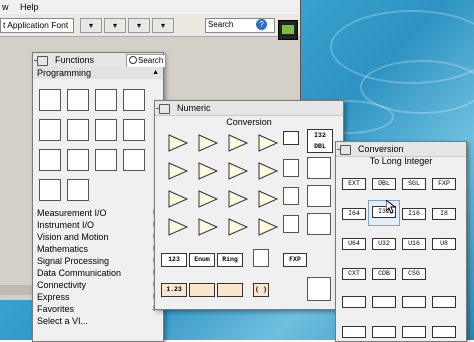 This screenshot has height=342, width=474. What do you see at coordinates (354, 274) in the screenshot?
I see `to-cxt-icon: CXT` at bounding box center [354, 274].